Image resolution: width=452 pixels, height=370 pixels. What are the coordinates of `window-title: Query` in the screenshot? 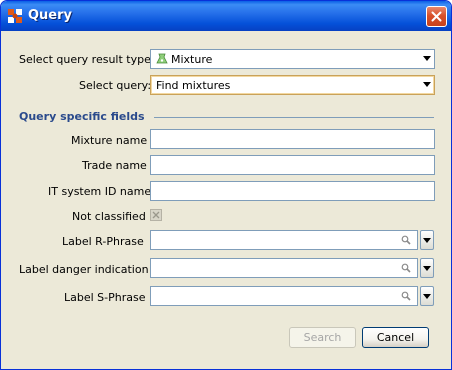 It's located at (50, 15).